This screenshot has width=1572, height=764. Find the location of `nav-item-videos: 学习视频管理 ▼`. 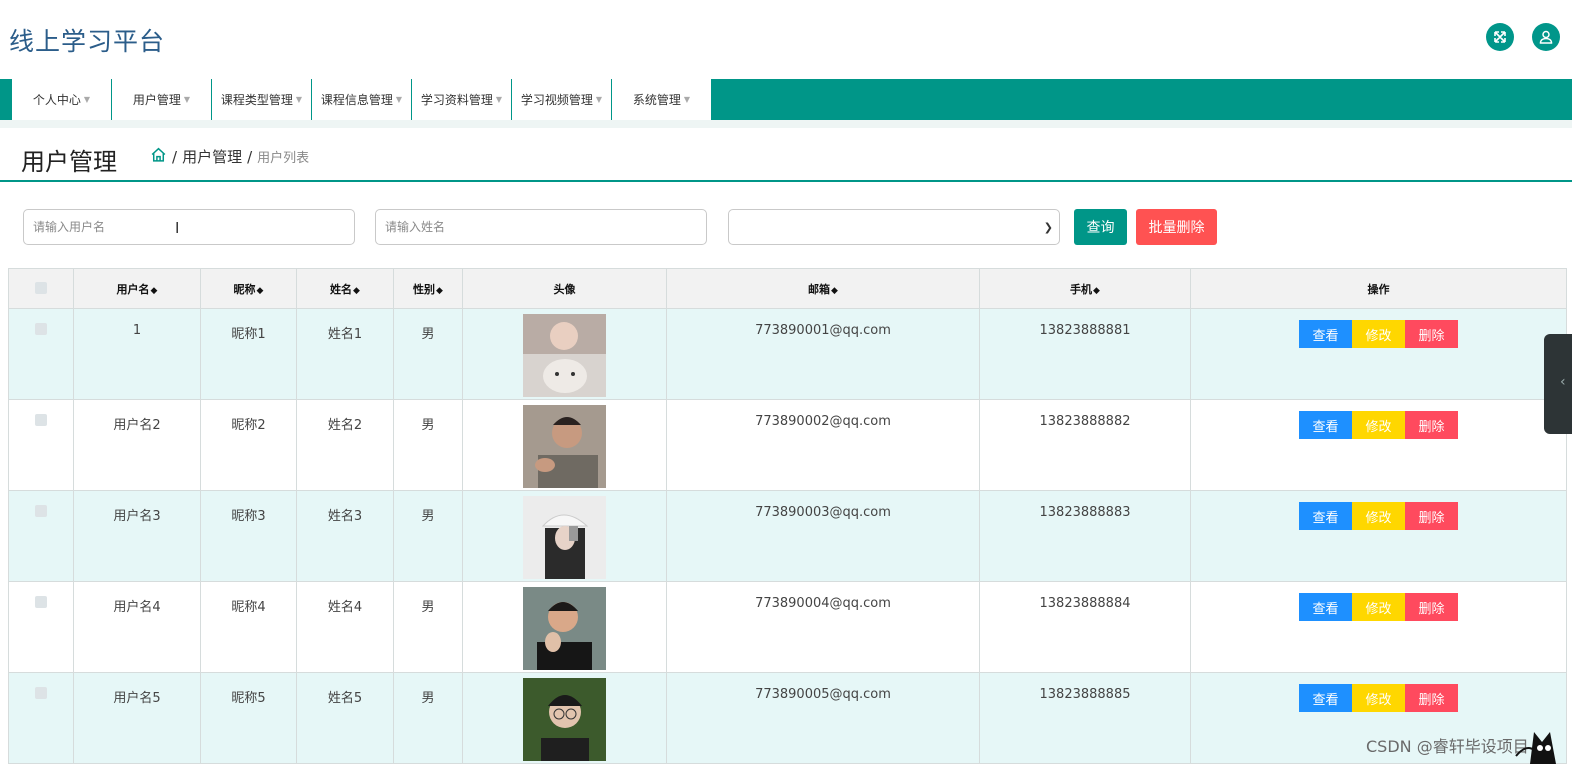

nav-item-videos: 学习视频管理 ▼ is located at coordinates (562, 99).